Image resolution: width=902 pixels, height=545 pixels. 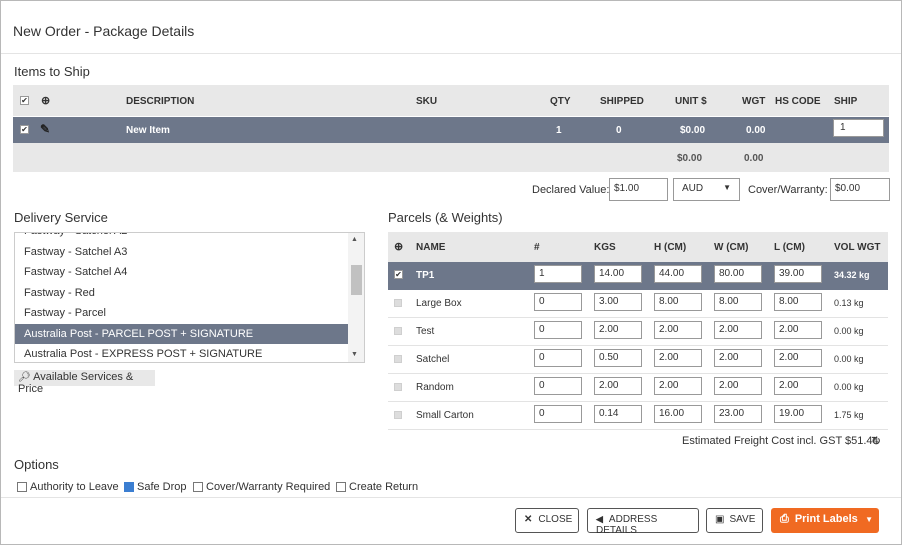 What do you see at coordinates (638, 189) in the screenshot?
I see `declared-value-input: $1.00` at bounding box center [638, 189].